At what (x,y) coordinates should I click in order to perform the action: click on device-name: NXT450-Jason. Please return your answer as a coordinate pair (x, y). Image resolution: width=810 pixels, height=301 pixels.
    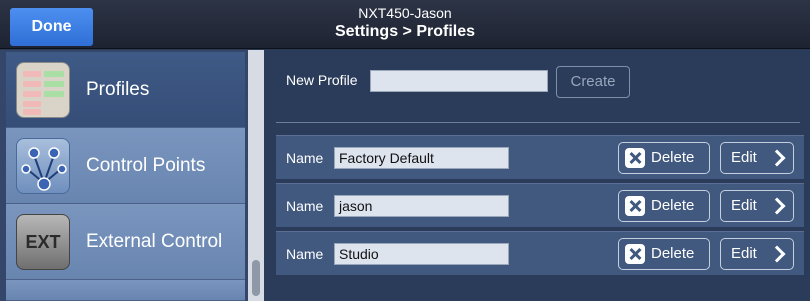
    Looking at the image, I should click on (405, 13).